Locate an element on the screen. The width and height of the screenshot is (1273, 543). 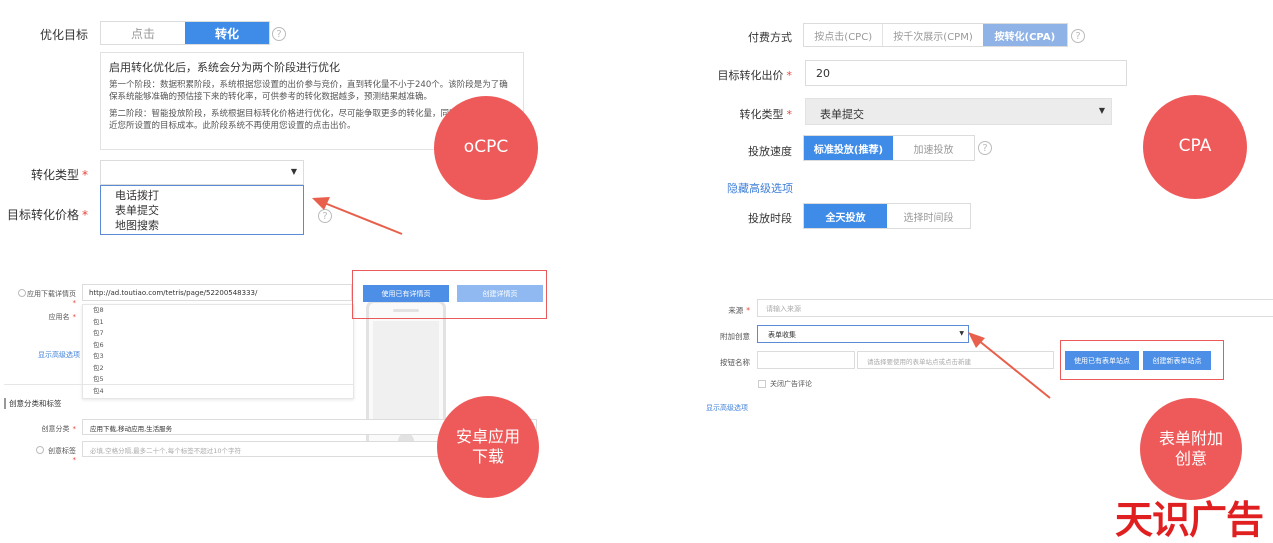
pay-option-cpm: 按千次展示(CPM) is located at coordinates (932, 35).